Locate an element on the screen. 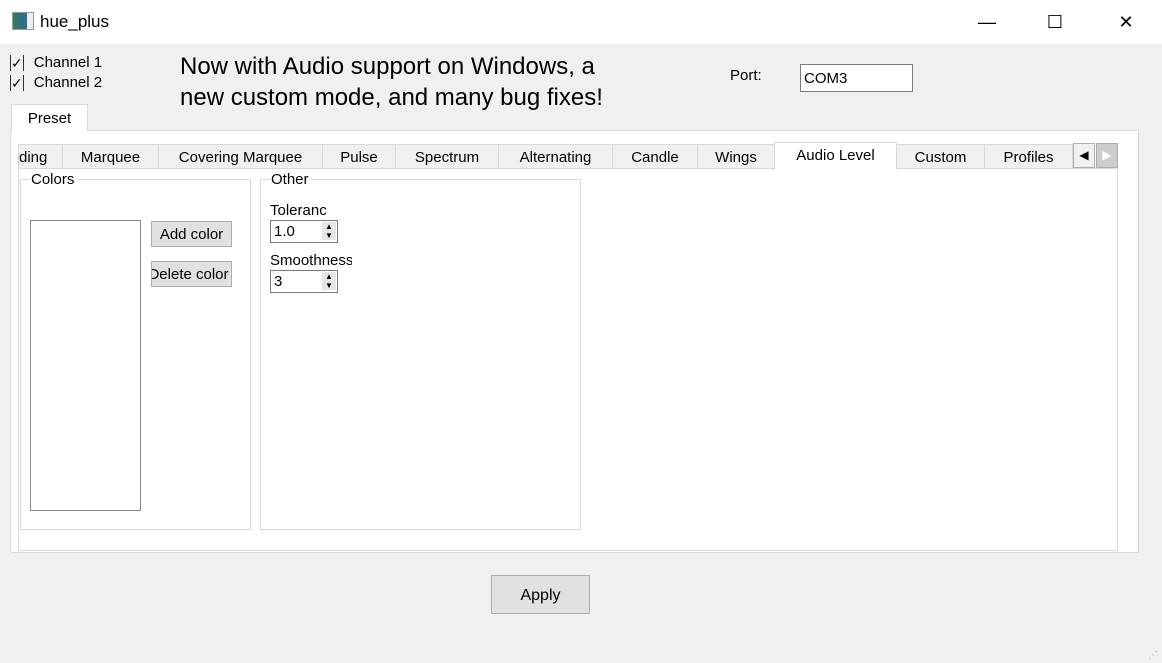 This screenshot has width=1162, height=663. port-label: Port: is located at coordinates (746, 75).